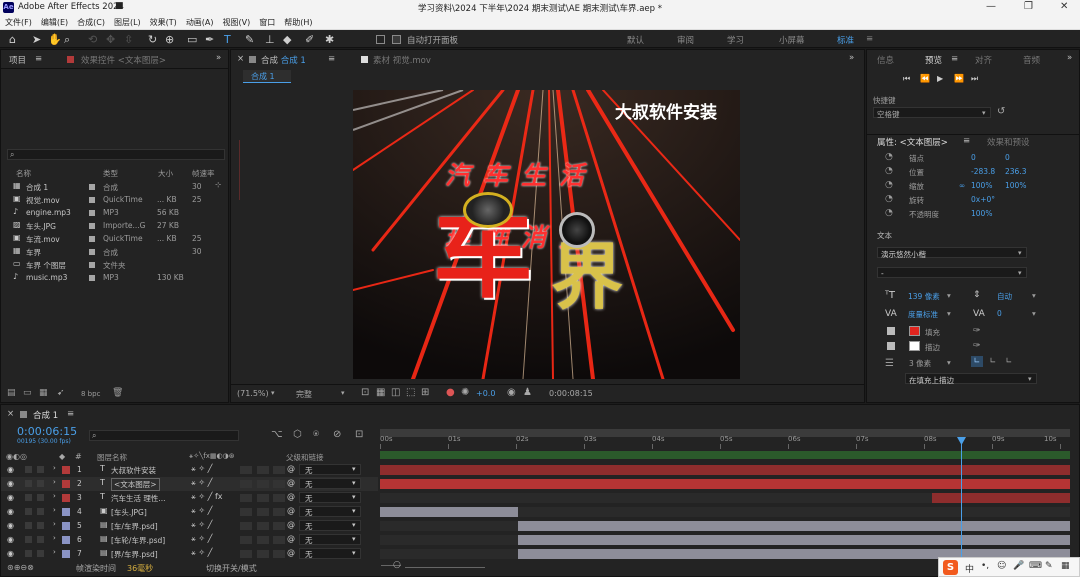 This screenshot has width=1080, height=577. Describe the element at coordinates (925, 78) in the screenshot. I see `prev-frame-icon: ⏪` at that location.